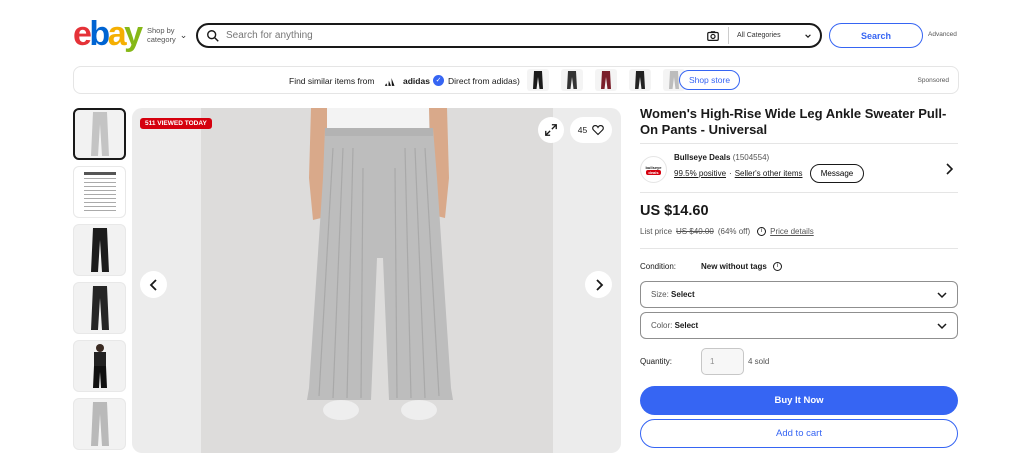 This screenshot has width=1026, height=466. What do you see at coordinates (133, 34) in the screenshot?
I see `logo-letter-y: y` at bounding box center [133, 34].